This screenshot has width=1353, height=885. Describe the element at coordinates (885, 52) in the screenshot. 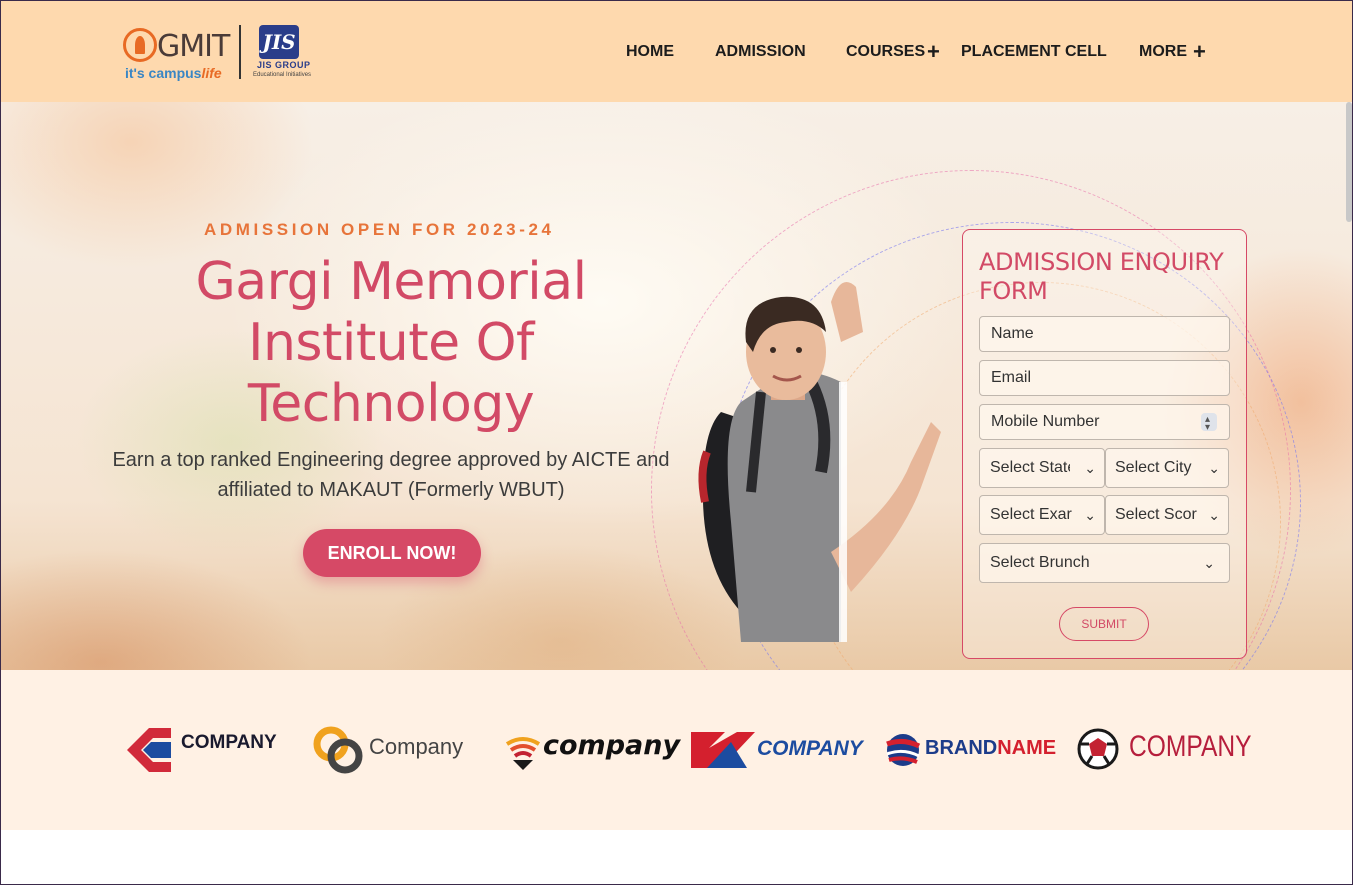

I see `nav-courses: COURSES` at that location.